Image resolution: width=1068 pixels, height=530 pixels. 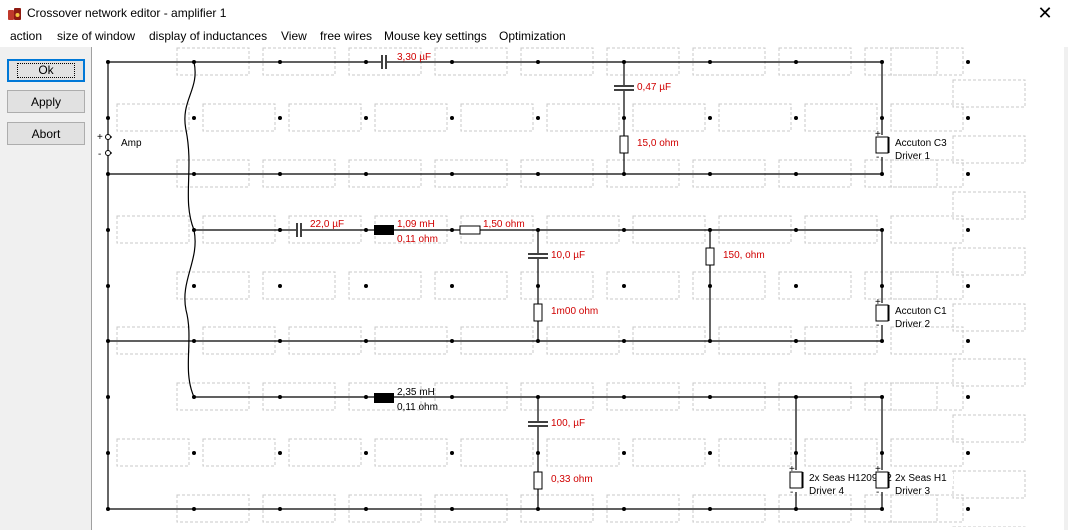 I want to click on menu-optimization: Optimization, so click(x=532, y=36).